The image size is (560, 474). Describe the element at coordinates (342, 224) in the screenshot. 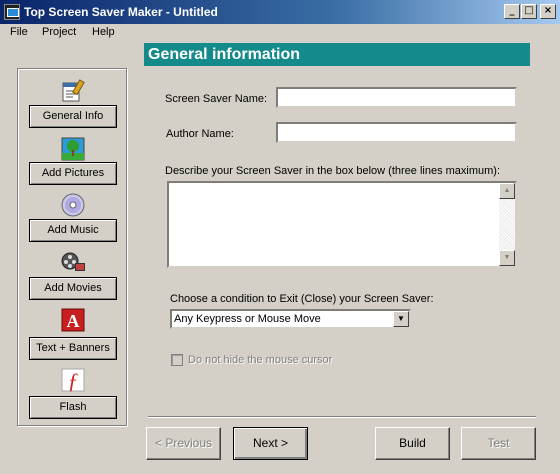

I see `description-textarea: ▲ ▼` at that location.